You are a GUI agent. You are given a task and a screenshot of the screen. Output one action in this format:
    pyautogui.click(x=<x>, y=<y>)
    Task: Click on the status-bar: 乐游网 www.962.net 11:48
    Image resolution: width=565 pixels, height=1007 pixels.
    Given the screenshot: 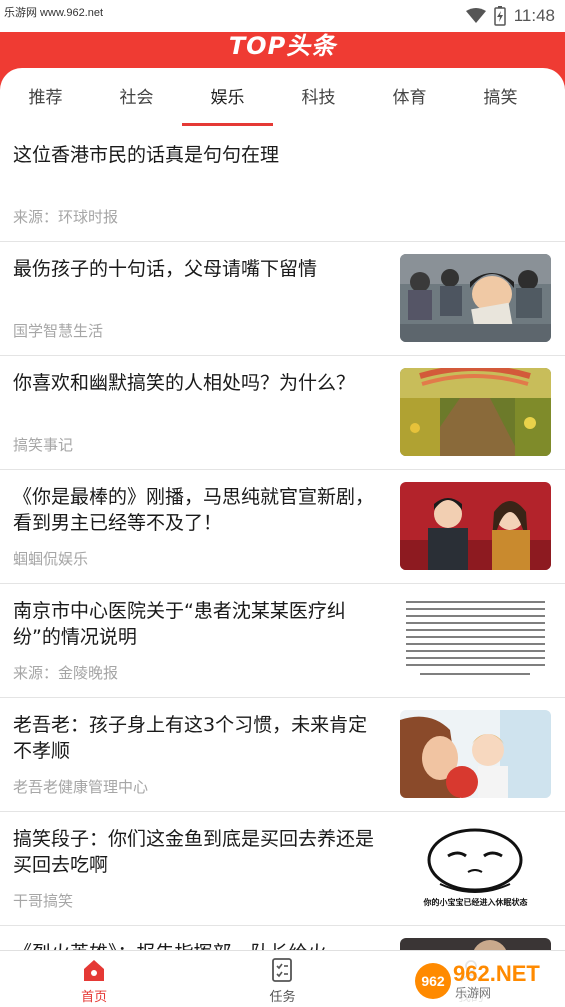 What is the action you would take?
    pyautogui.click(x=282, y=16)
    